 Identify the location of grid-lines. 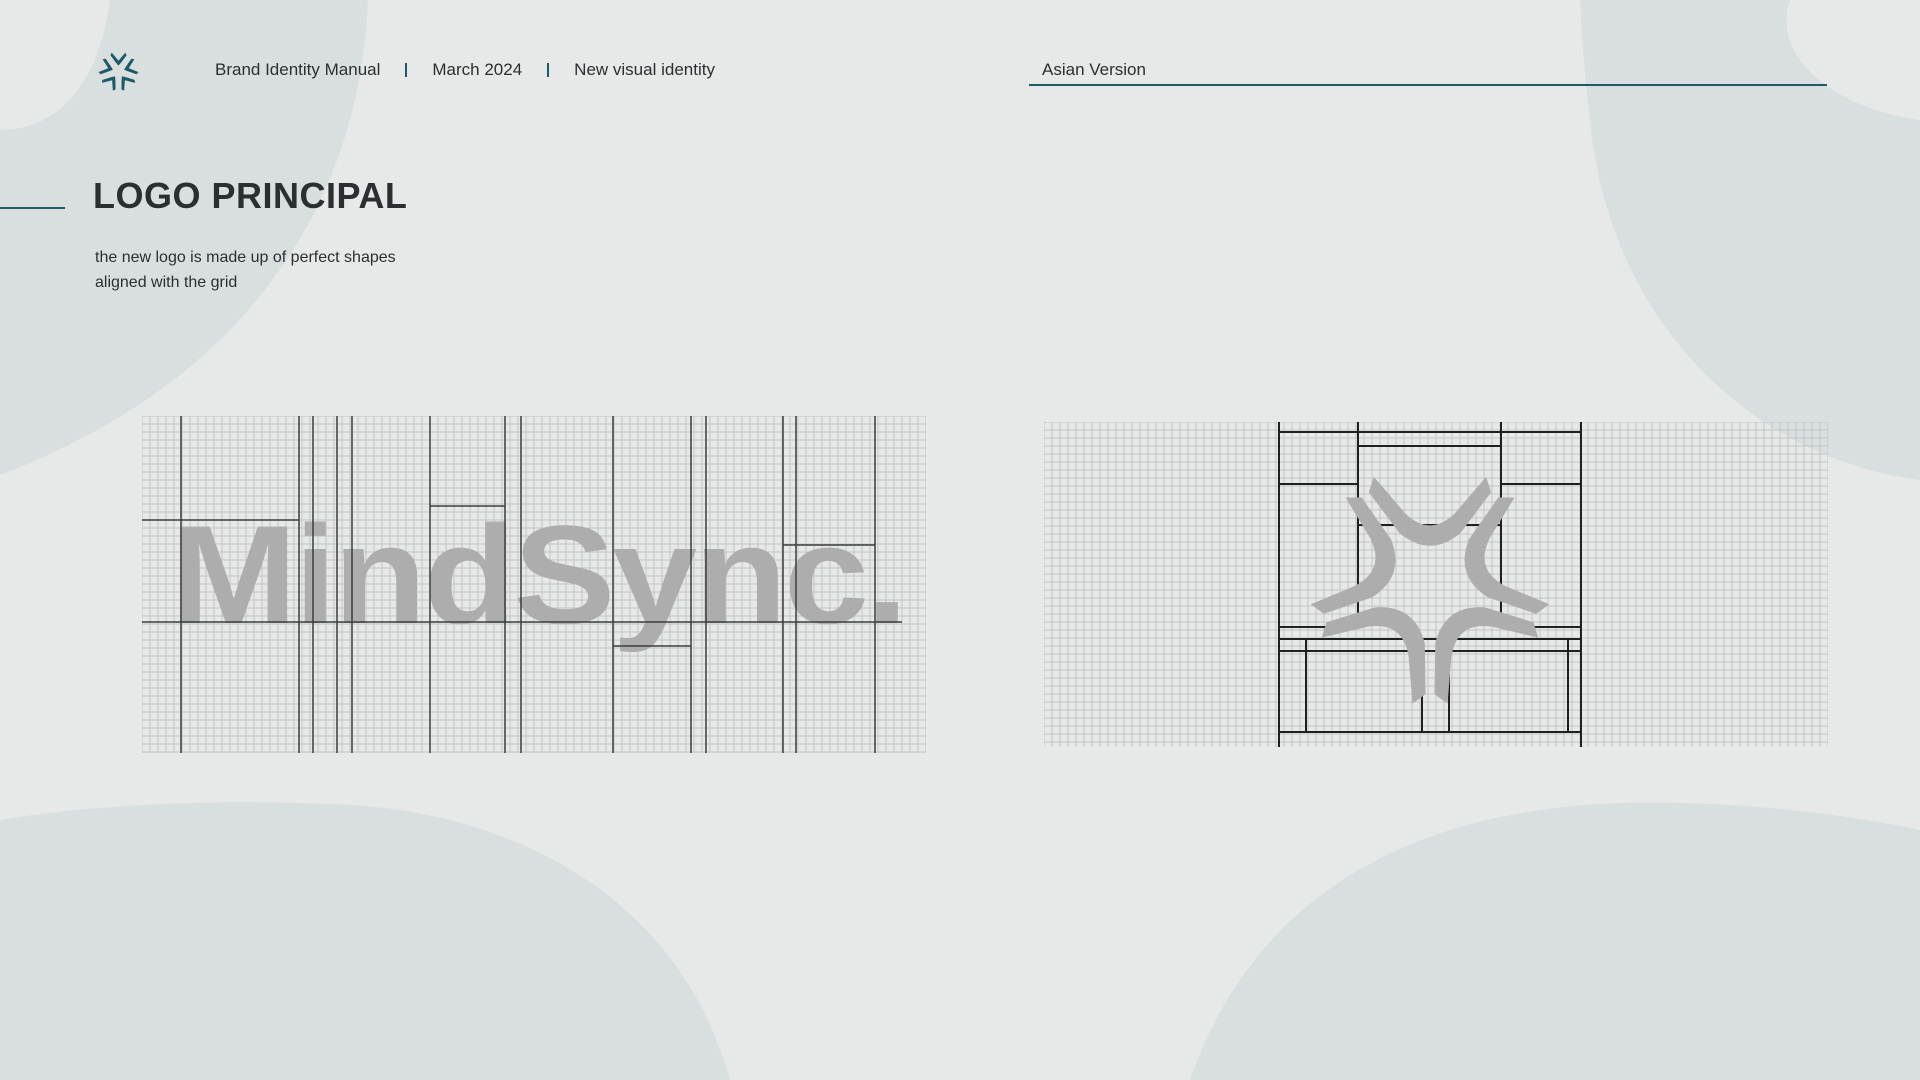
(1436, 584).